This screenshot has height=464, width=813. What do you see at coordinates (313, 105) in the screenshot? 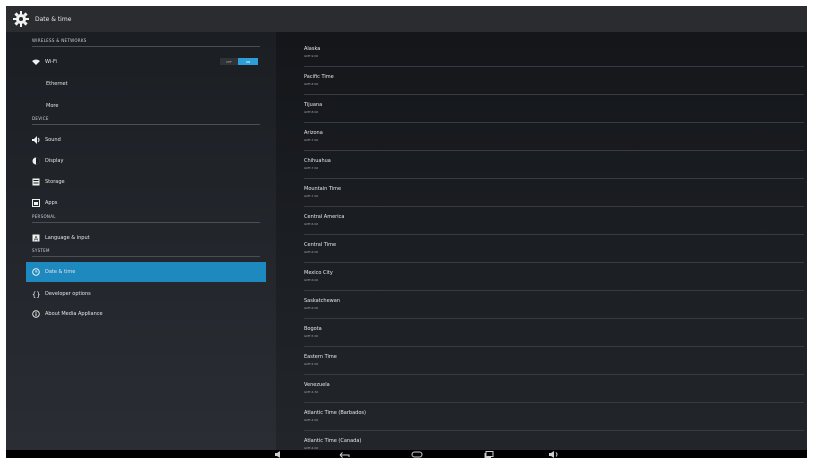
I see `timezone-name: Tijuana` at bounding box center [313, 105].